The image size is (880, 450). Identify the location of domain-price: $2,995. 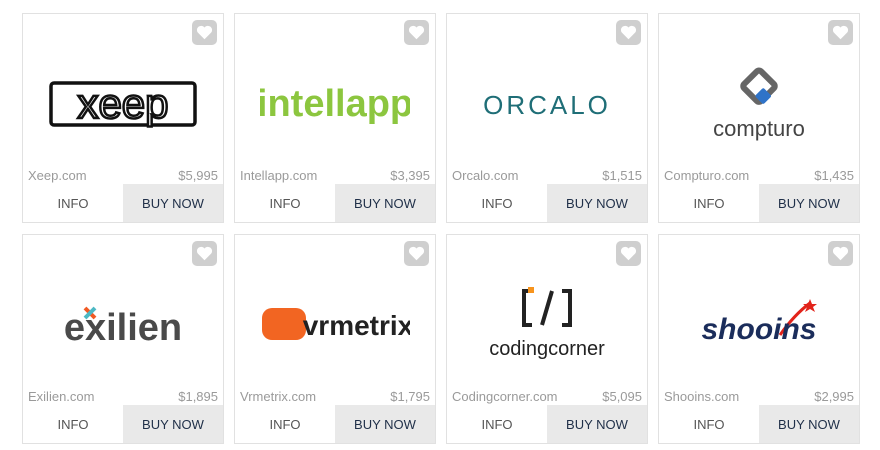
(834, 396).